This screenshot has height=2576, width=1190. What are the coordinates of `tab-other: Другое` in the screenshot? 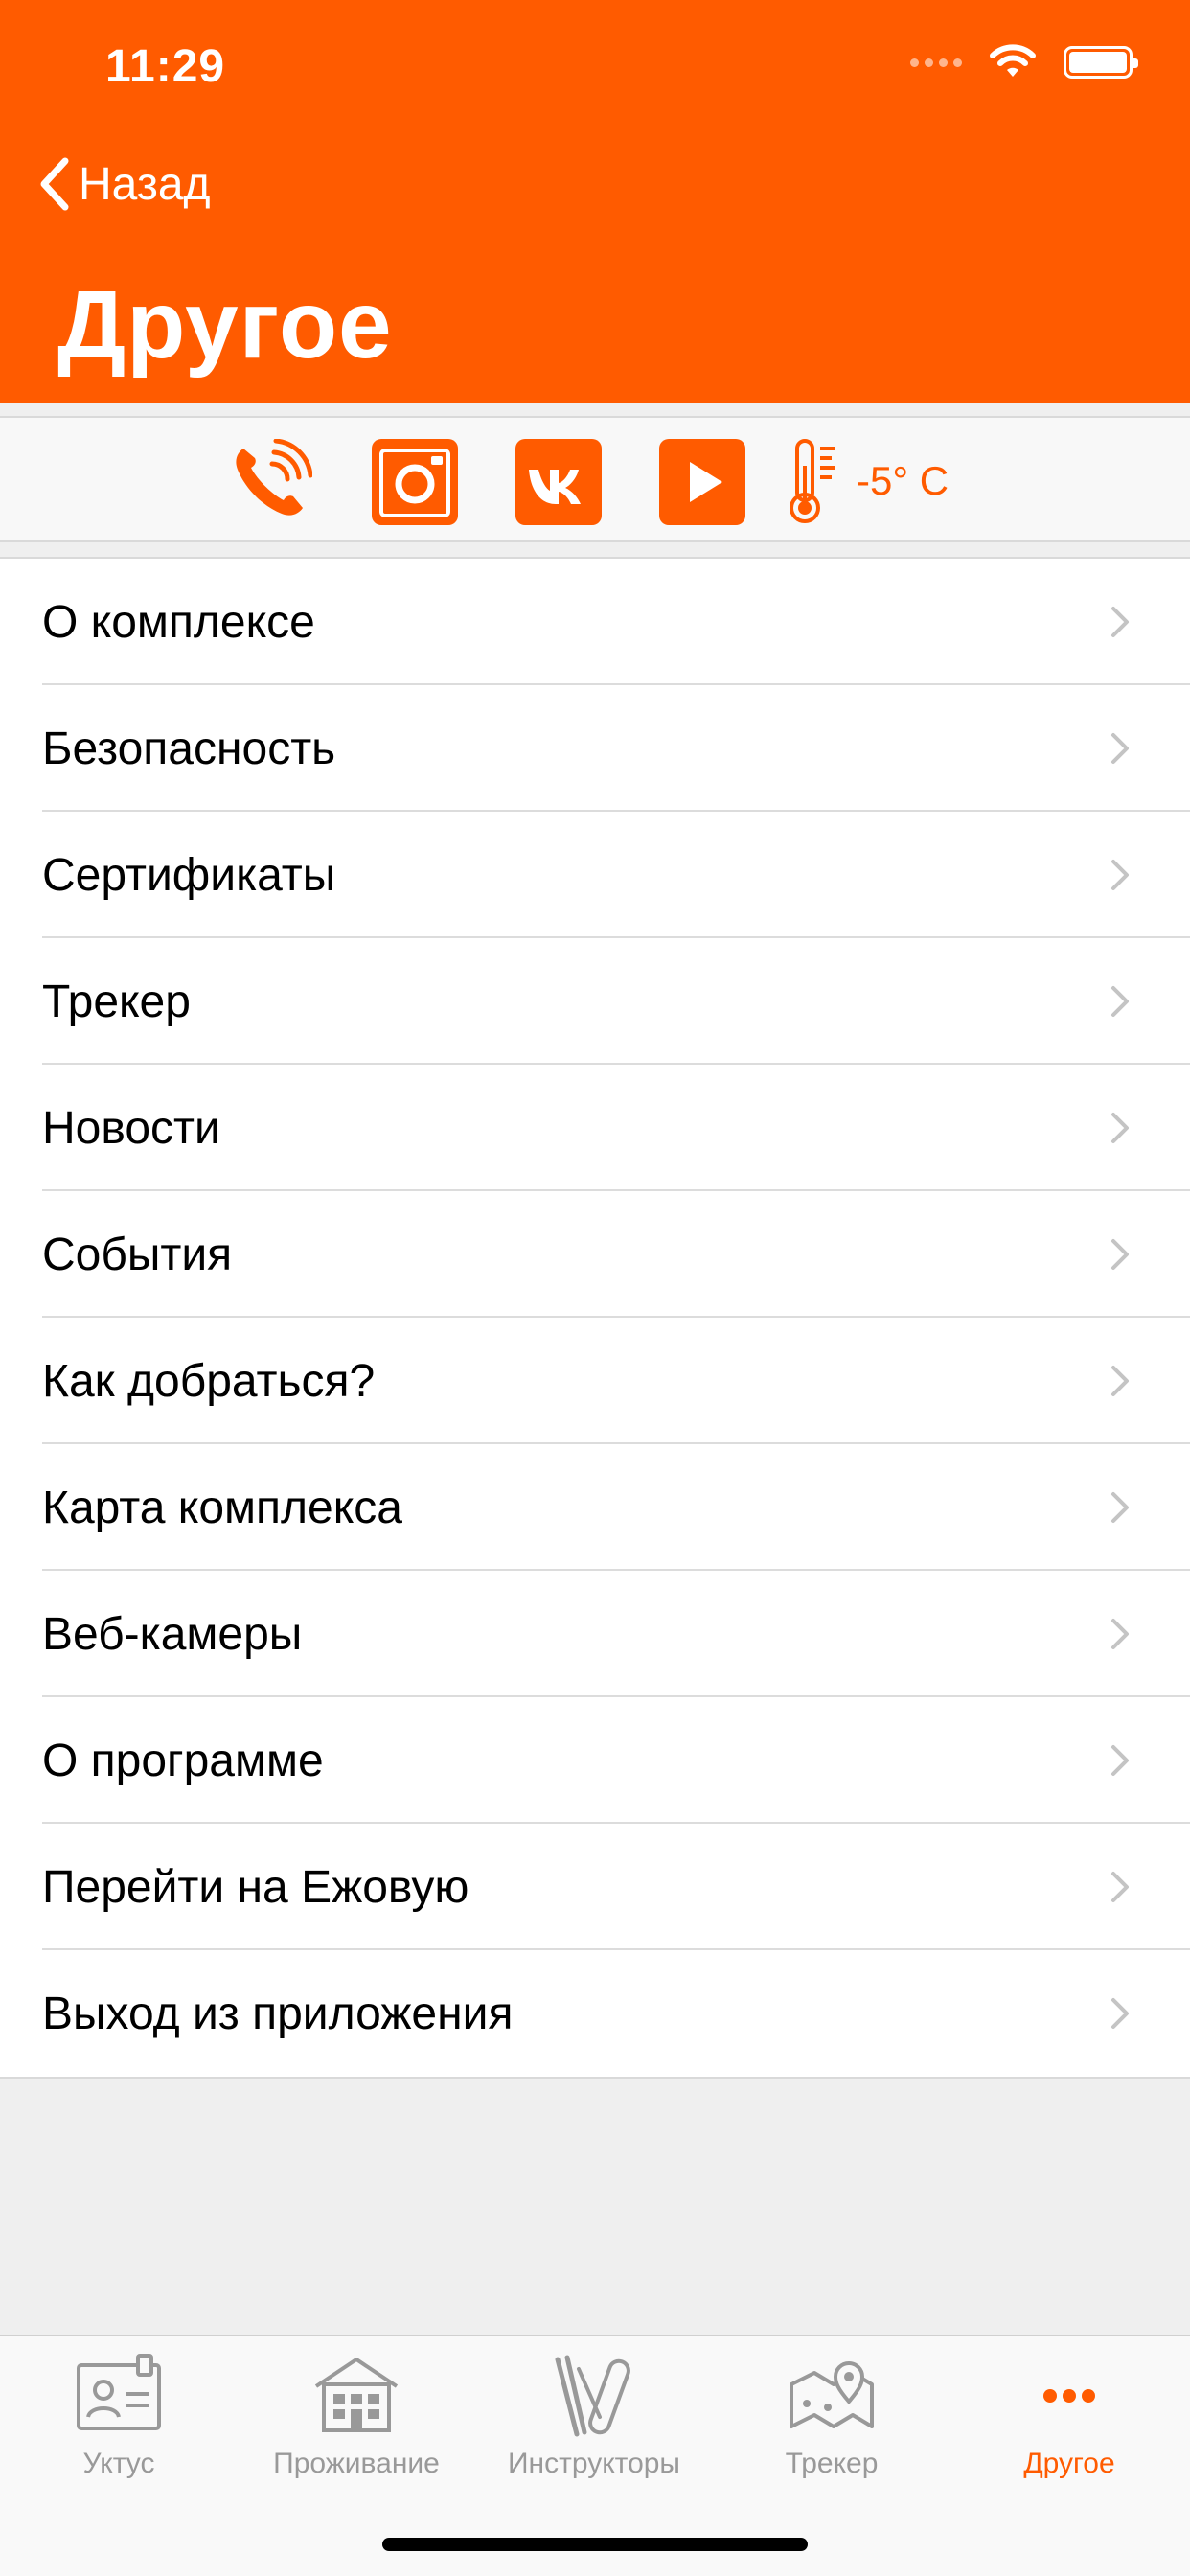 It's located at (1069, 2422).